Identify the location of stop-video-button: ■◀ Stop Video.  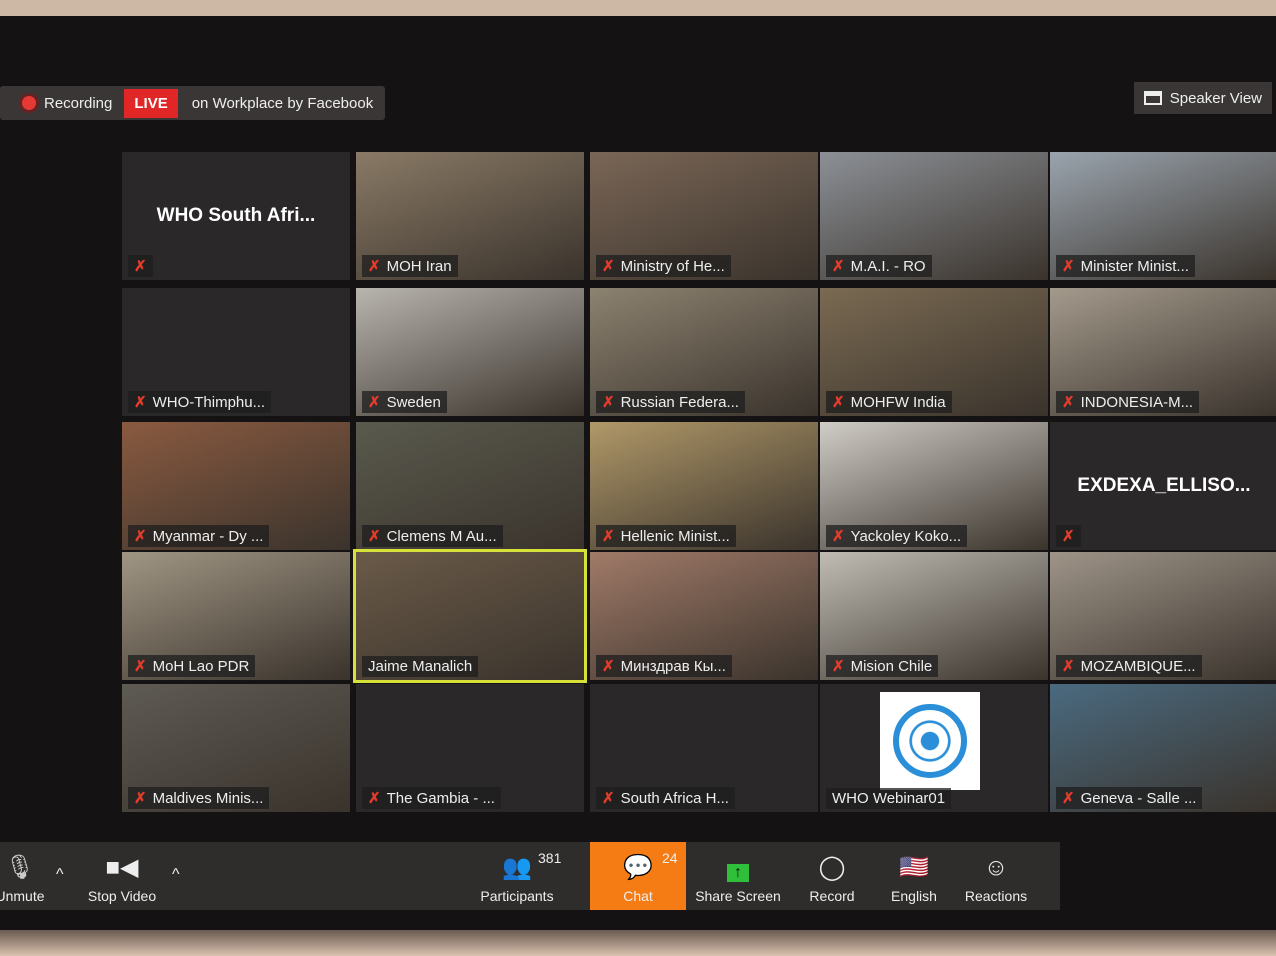
(122, 876).